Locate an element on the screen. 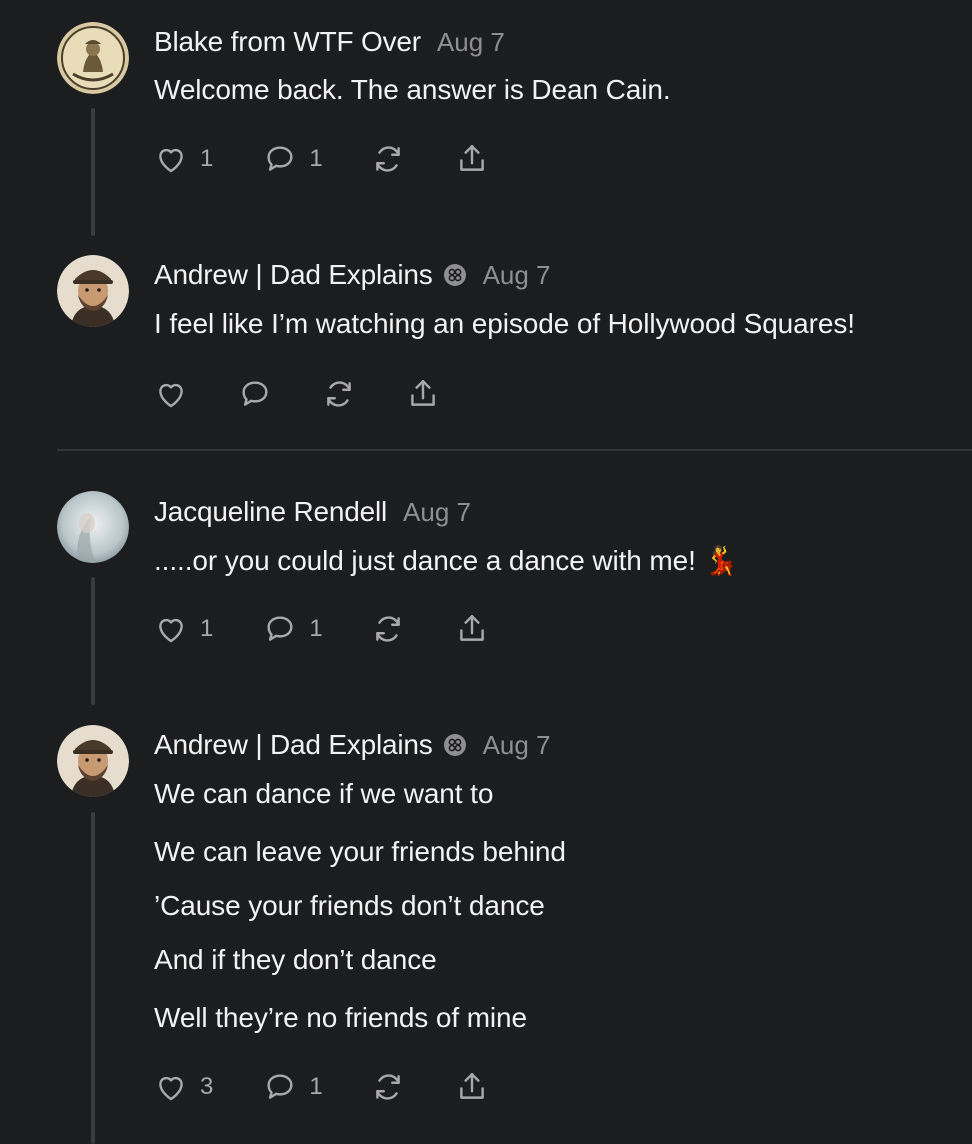  comment-text-line: We can leave your friends behind is located at coordinates (360, 851).